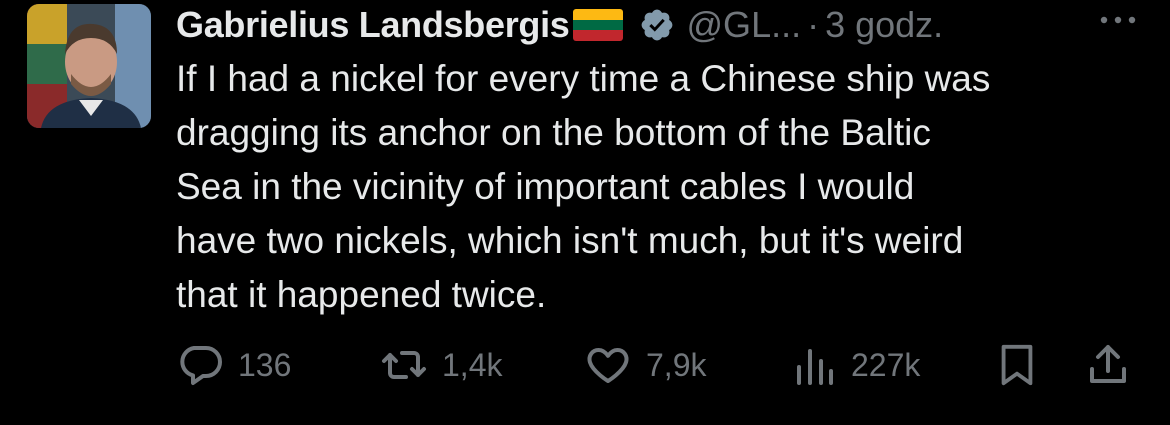 This screenshot has height=425, width=1170. I want to click on bookmark-icon, so click(1017, 365).